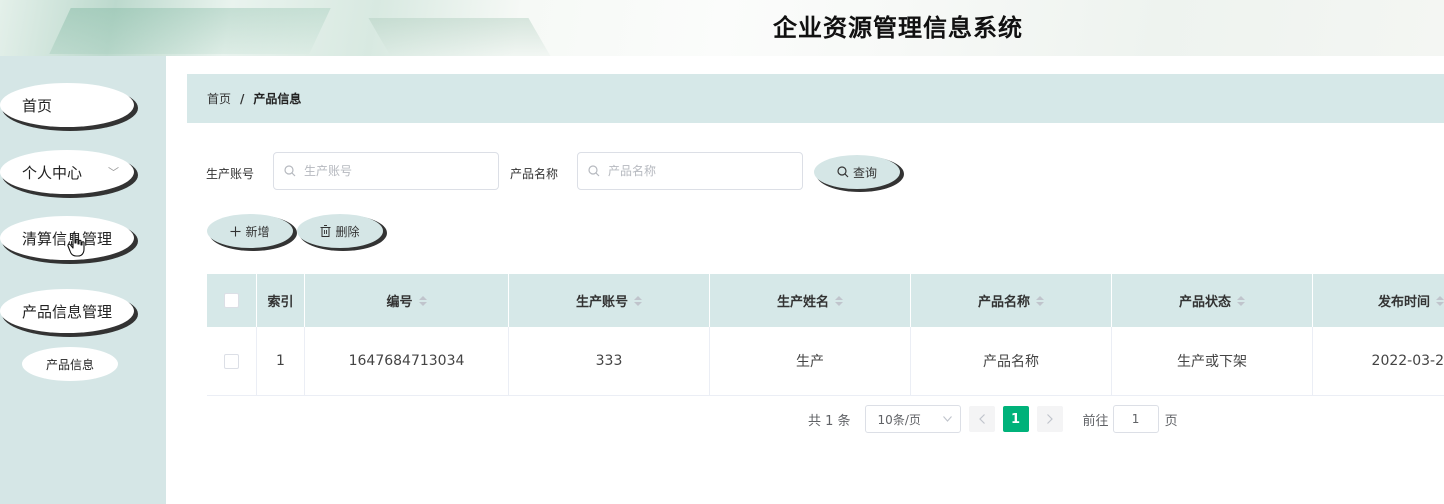 Image resolution: width=1444 pixels, height=504 pixels. What do you see at coordinates (277, 99) in the screenshot?
I see `breadcrumb-current: 产品信息` at bounding box center [277, 99].